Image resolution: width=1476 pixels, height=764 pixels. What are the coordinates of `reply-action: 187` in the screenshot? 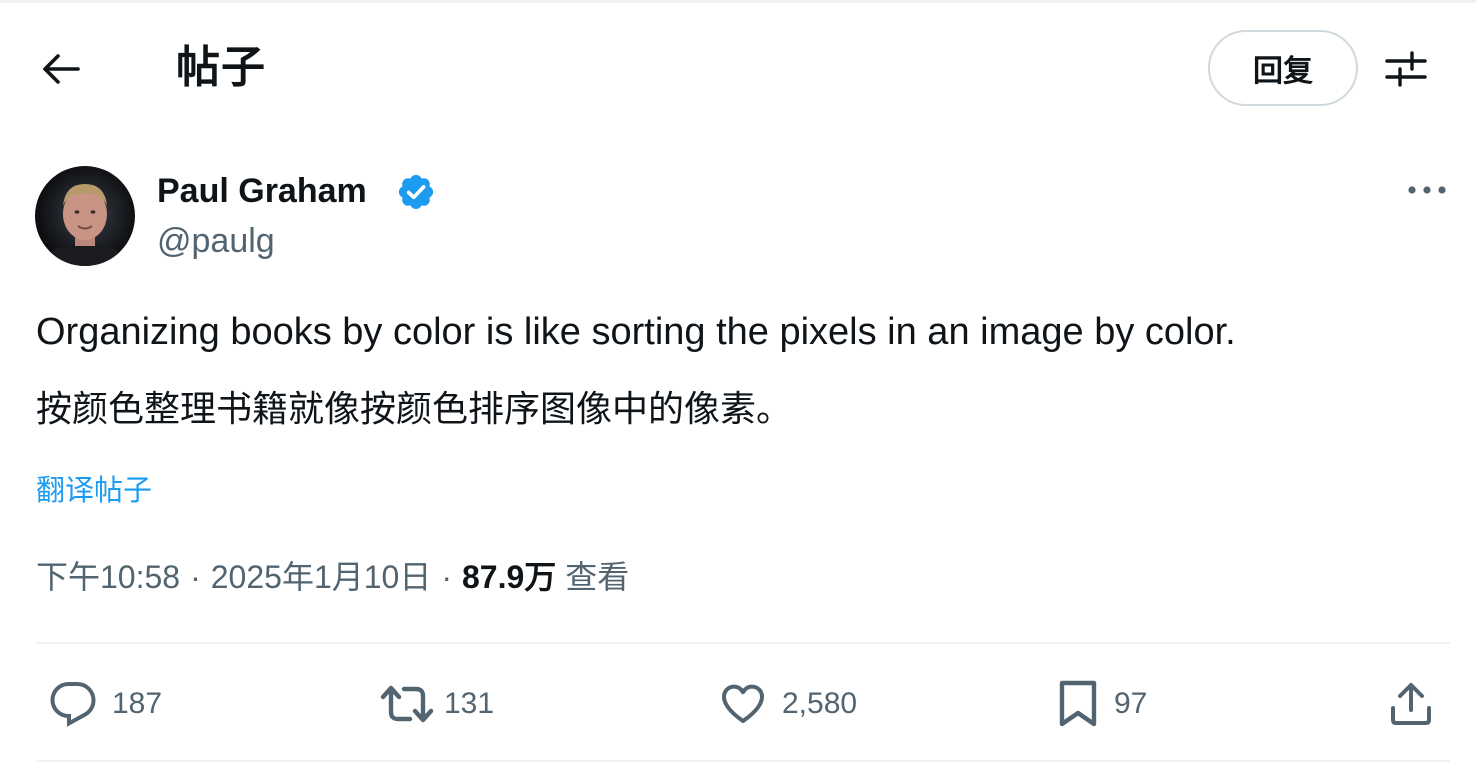 It's located at (105, 704).